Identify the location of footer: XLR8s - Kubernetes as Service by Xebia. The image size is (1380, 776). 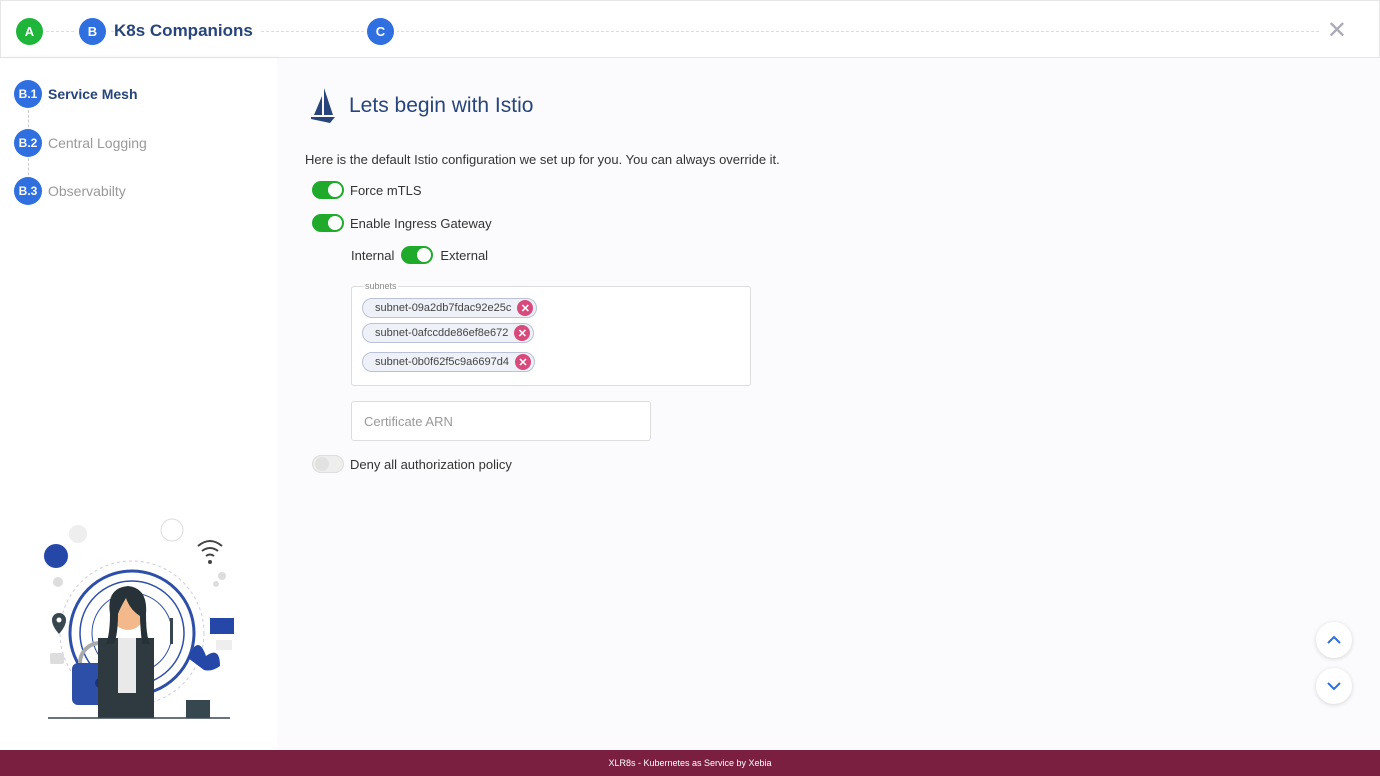
(690, 763).